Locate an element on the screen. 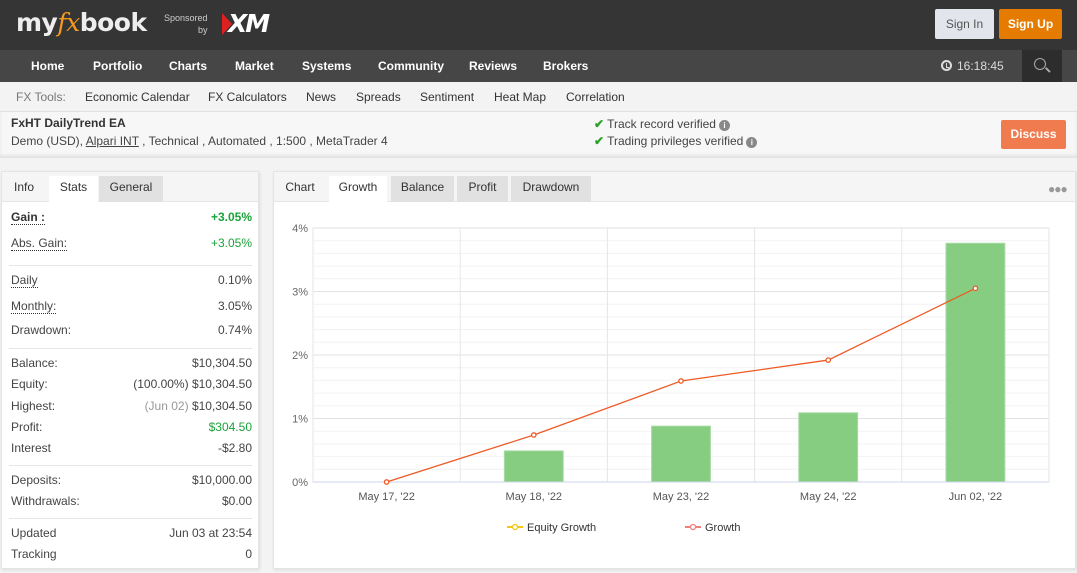 This screenshot has height=573, width=1077. tool-fx-calculators: FX Calculators is located at coordinates (247, 97).